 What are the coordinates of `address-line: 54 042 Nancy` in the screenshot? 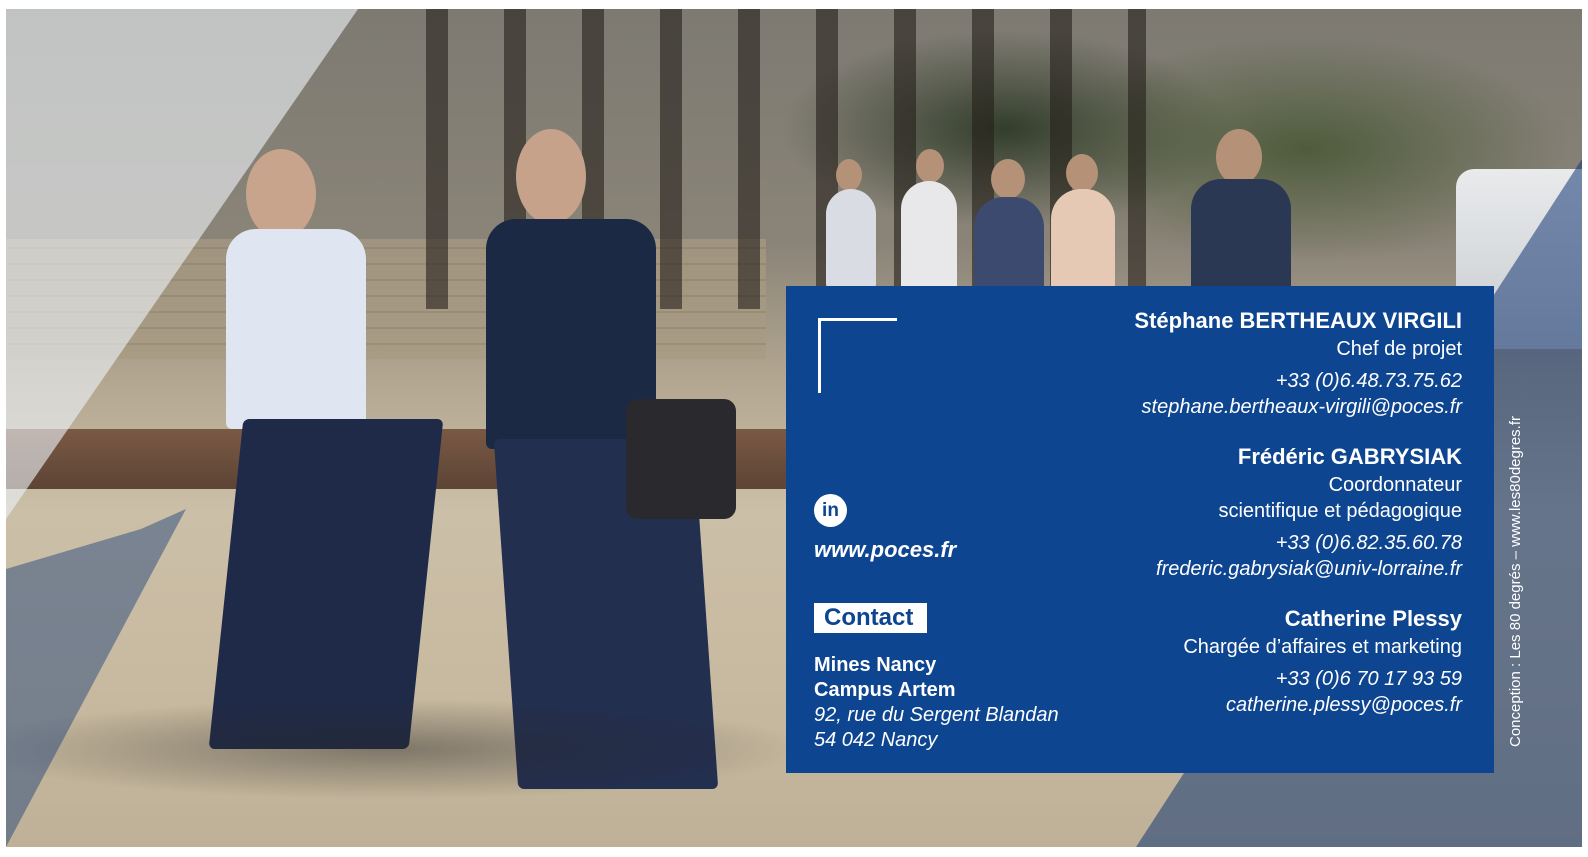 It's located at (876, 740).